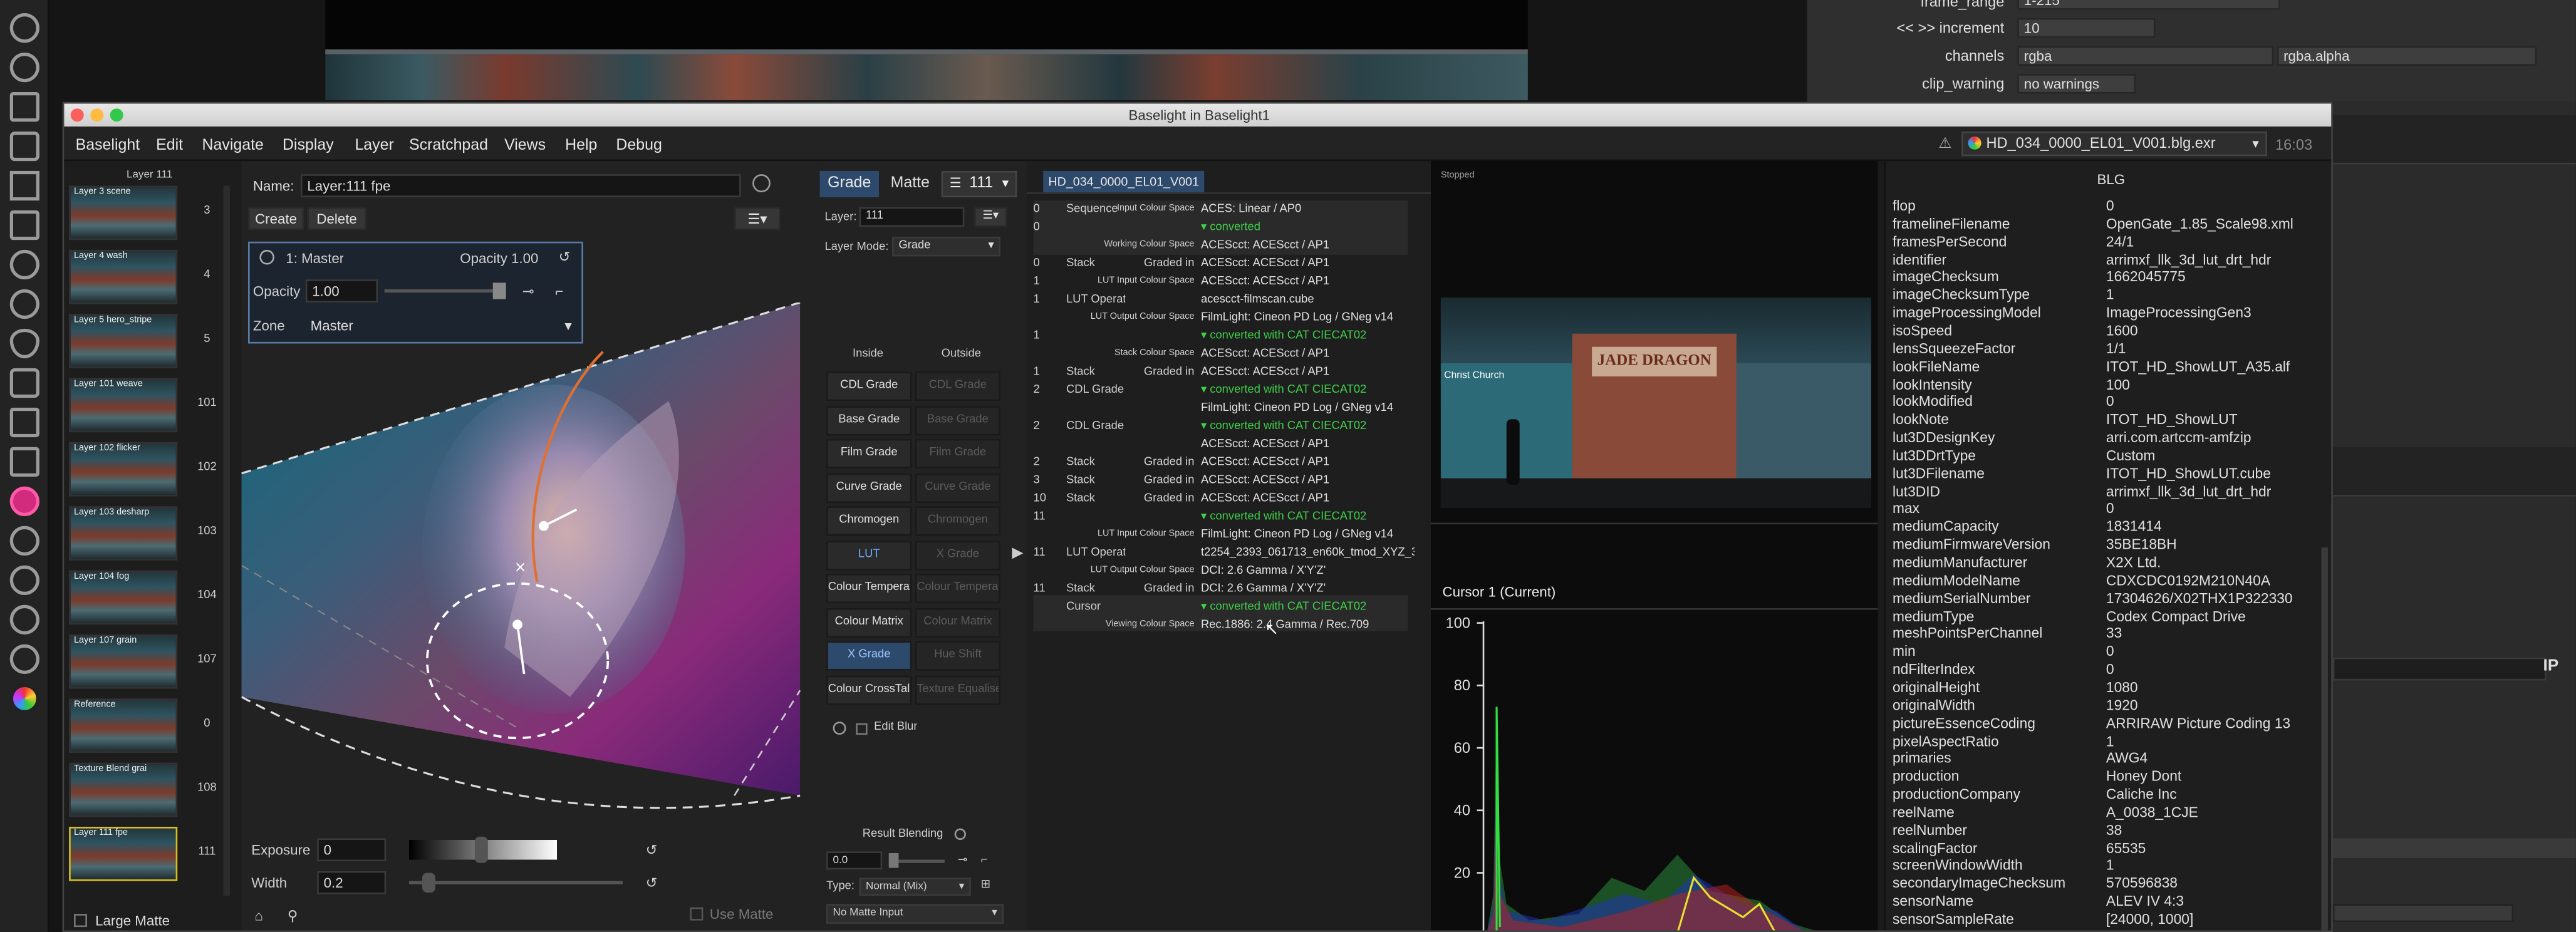 This screenshot has width=2576, height=932. I want to click on app-icon, so click(24, 28).